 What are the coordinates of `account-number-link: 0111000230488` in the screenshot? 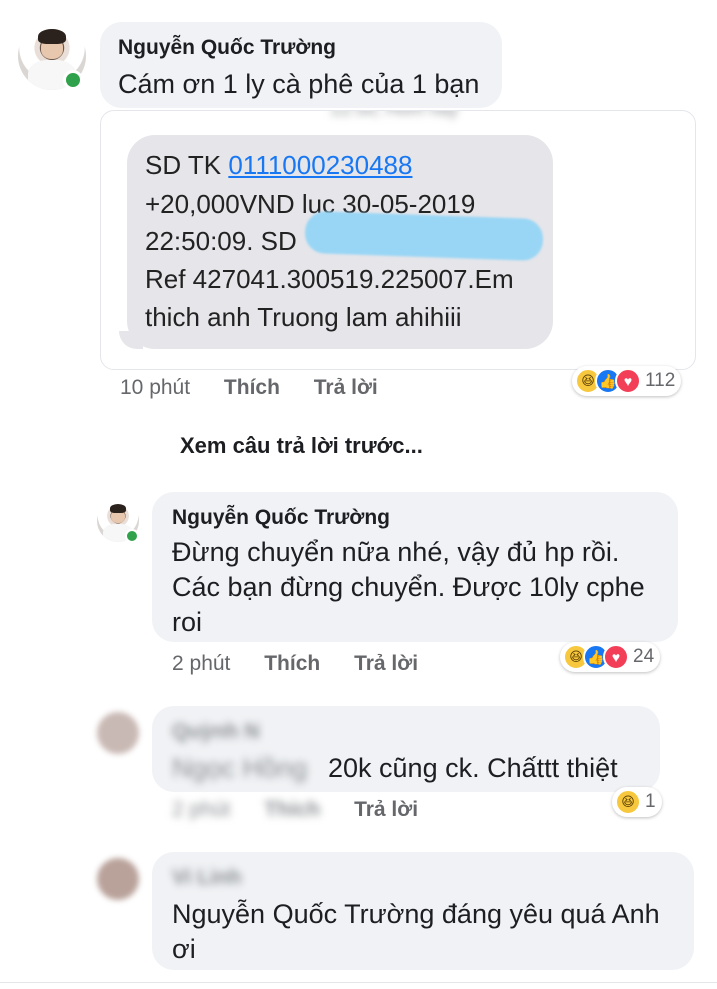 It's located at (320, 165).